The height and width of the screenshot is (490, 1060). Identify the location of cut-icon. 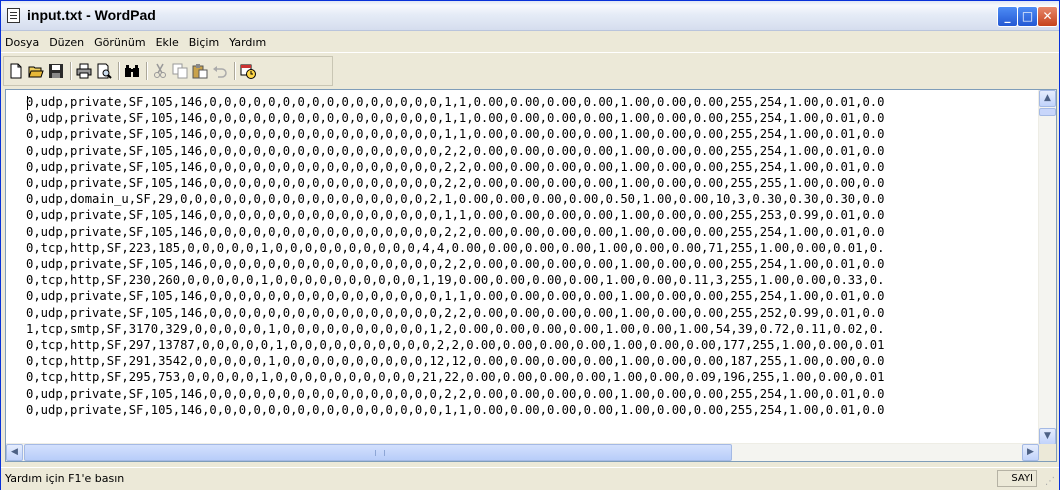
(160, 71).